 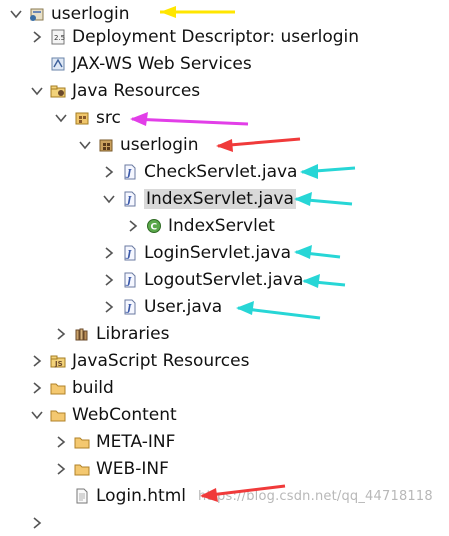 I want to click on java-resources-icon, so click(x=58, y=91).